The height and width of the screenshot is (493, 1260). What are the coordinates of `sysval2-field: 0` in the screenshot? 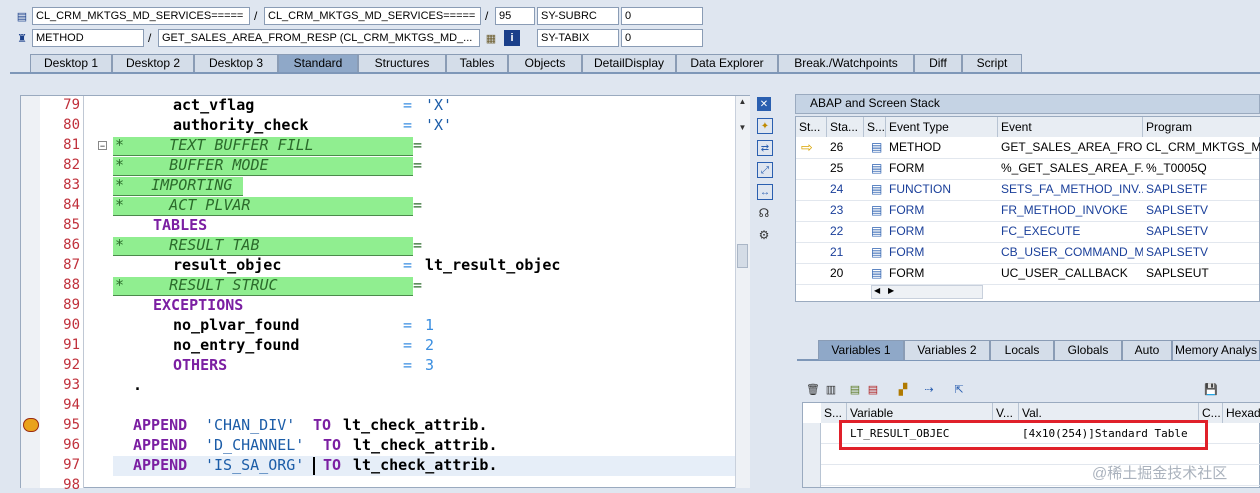 It's located at (662, 38).